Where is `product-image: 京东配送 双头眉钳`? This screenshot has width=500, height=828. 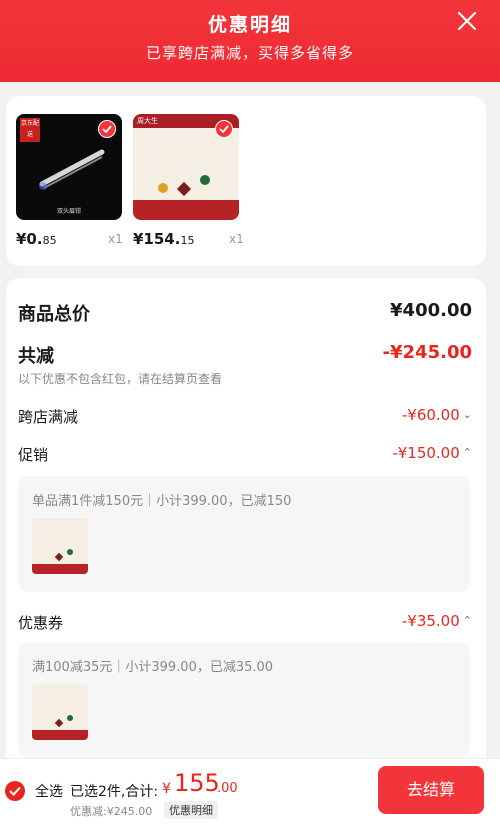
product-image: 京东配送 双头眉钳 is located at coordinates (69, 167).